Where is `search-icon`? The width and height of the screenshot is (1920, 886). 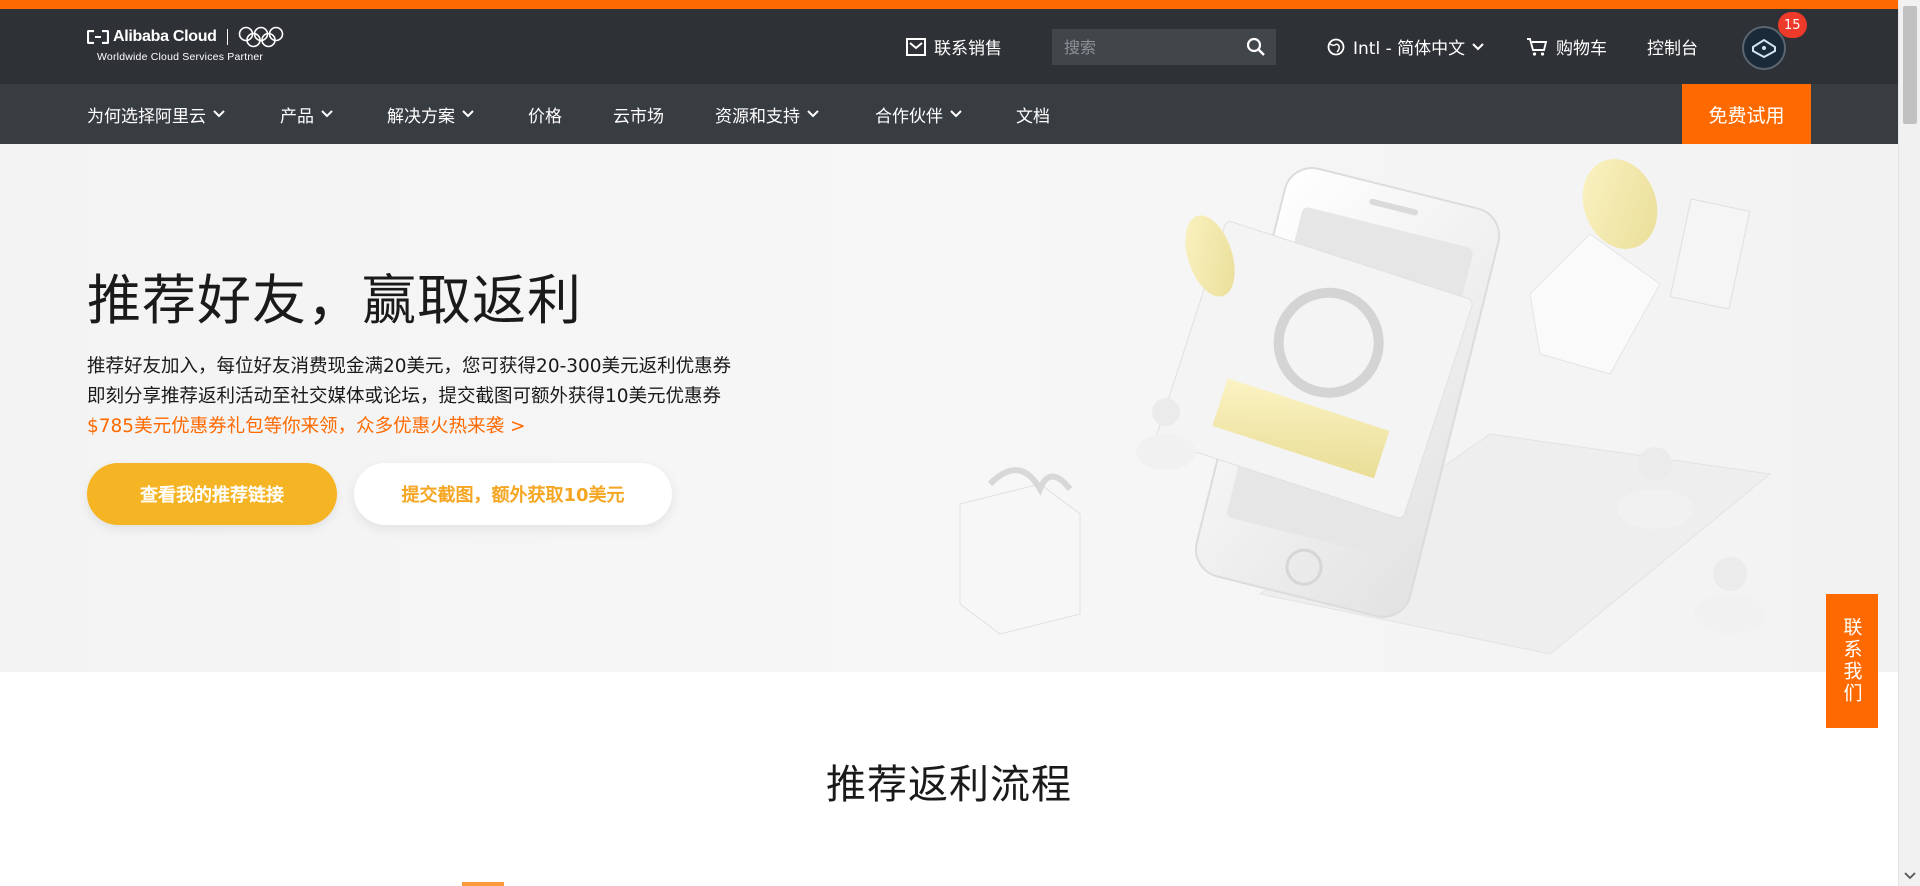
search-icon is located at coordinates (1256, 47).